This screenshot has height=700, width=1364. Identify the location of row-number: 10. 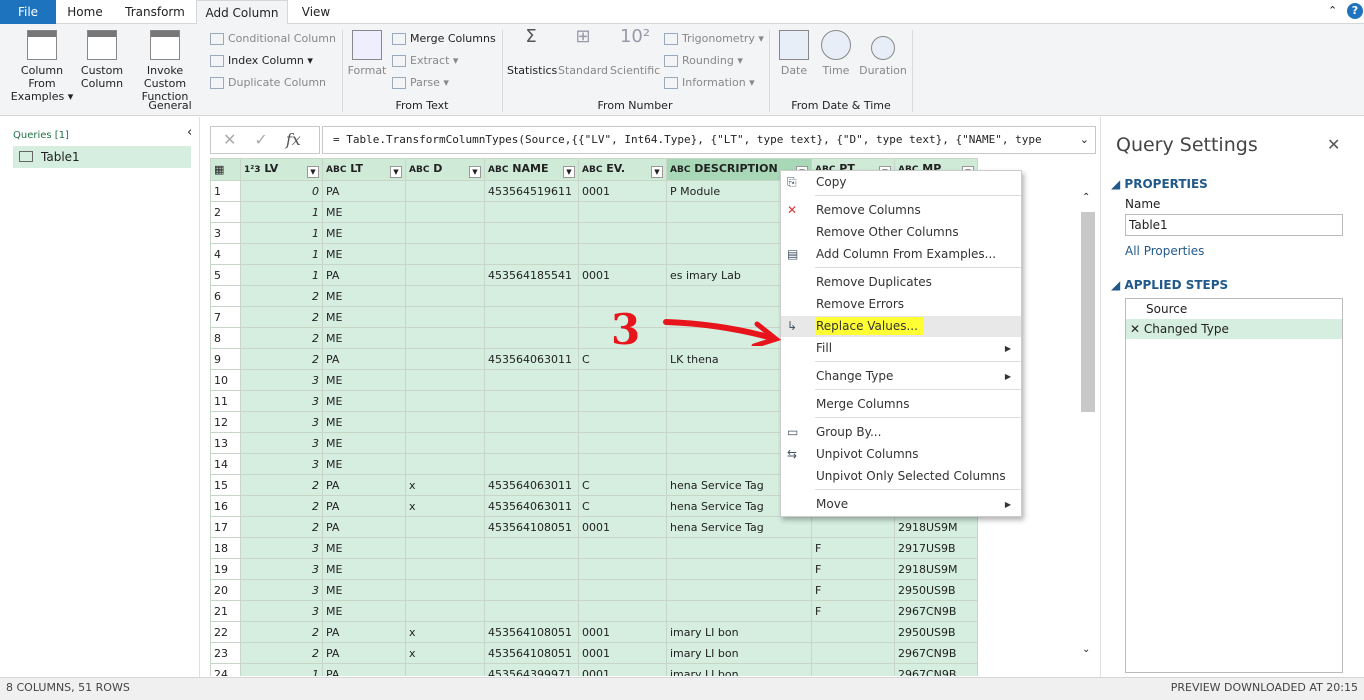
(225, 380).